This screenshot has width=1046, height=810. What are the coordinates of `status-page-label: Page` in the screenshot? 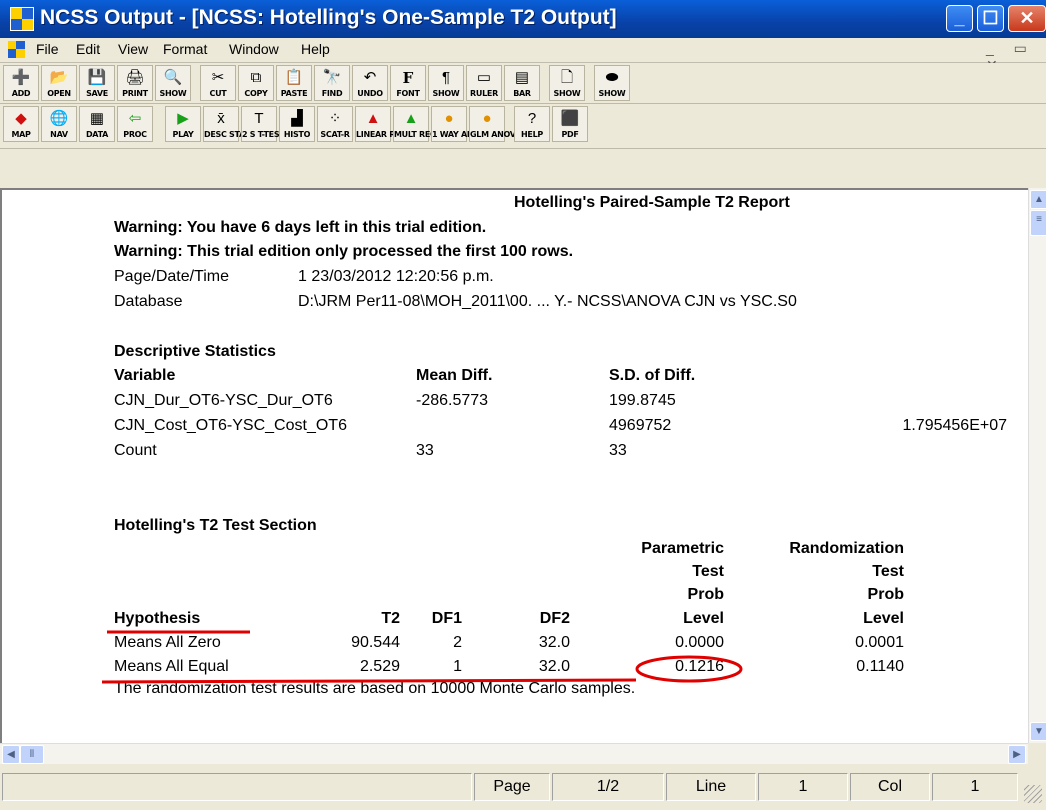 It's located at (512, 787).